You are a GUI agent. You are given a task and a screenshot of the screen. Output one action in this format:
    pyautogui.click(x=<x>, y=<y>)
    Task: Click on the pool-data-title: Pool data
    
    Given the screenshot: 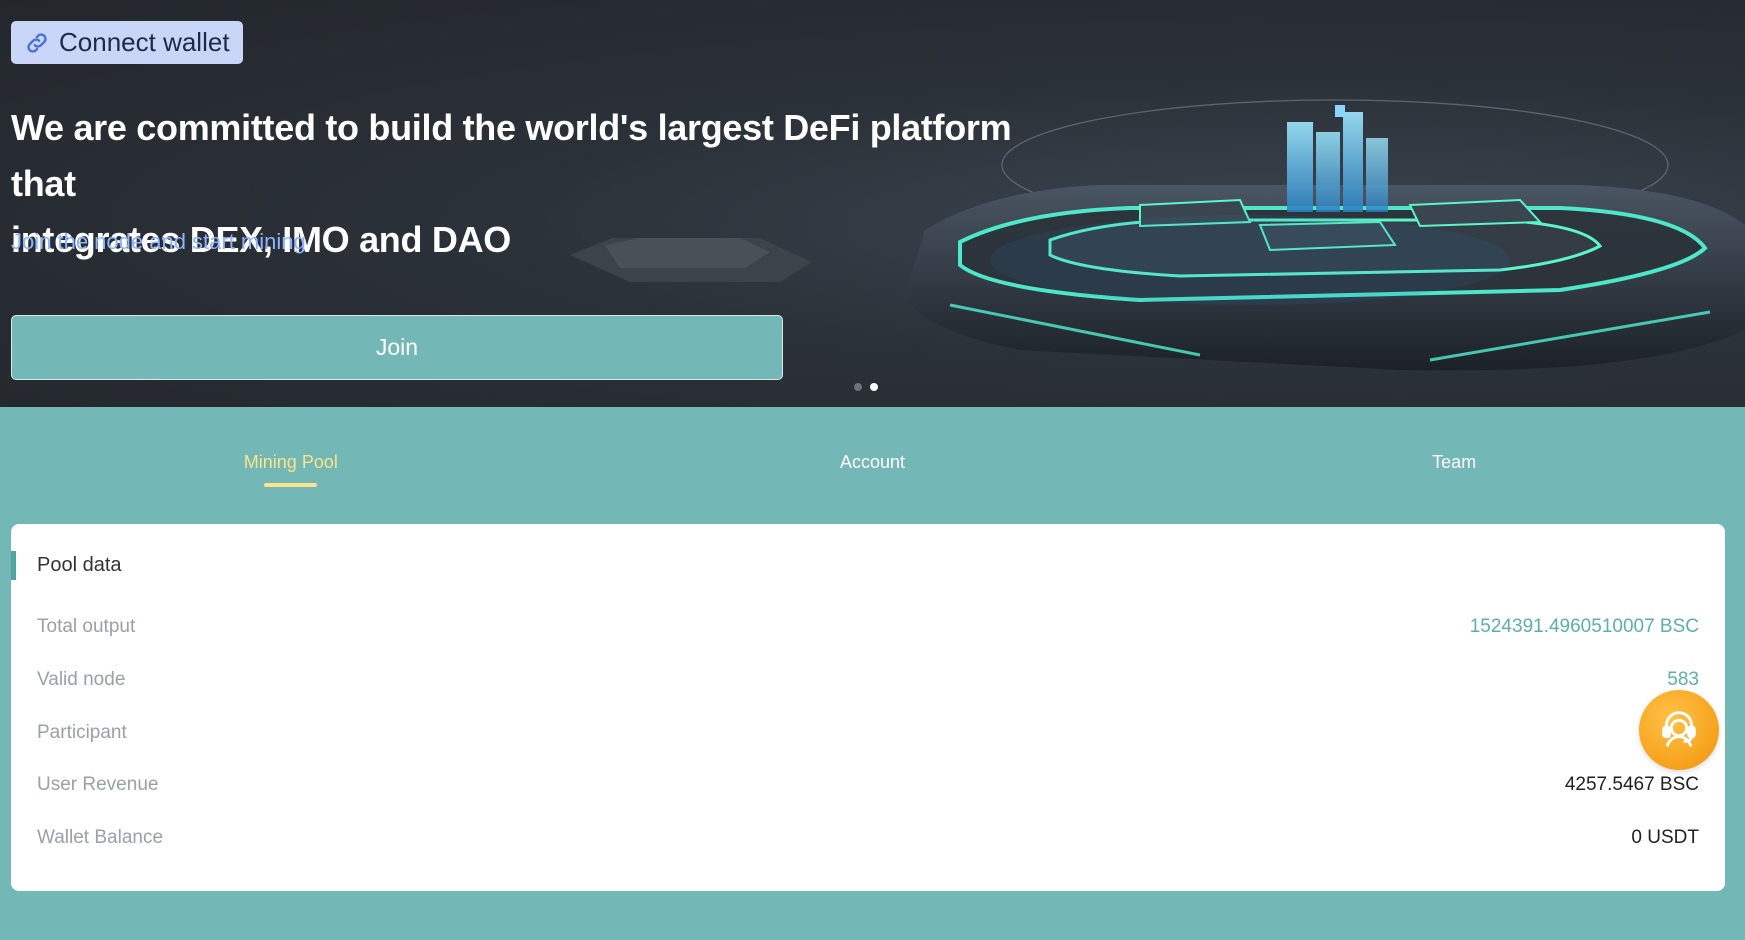 What is the action you would take?
    pyautogui.click(x=79, y=565)
    